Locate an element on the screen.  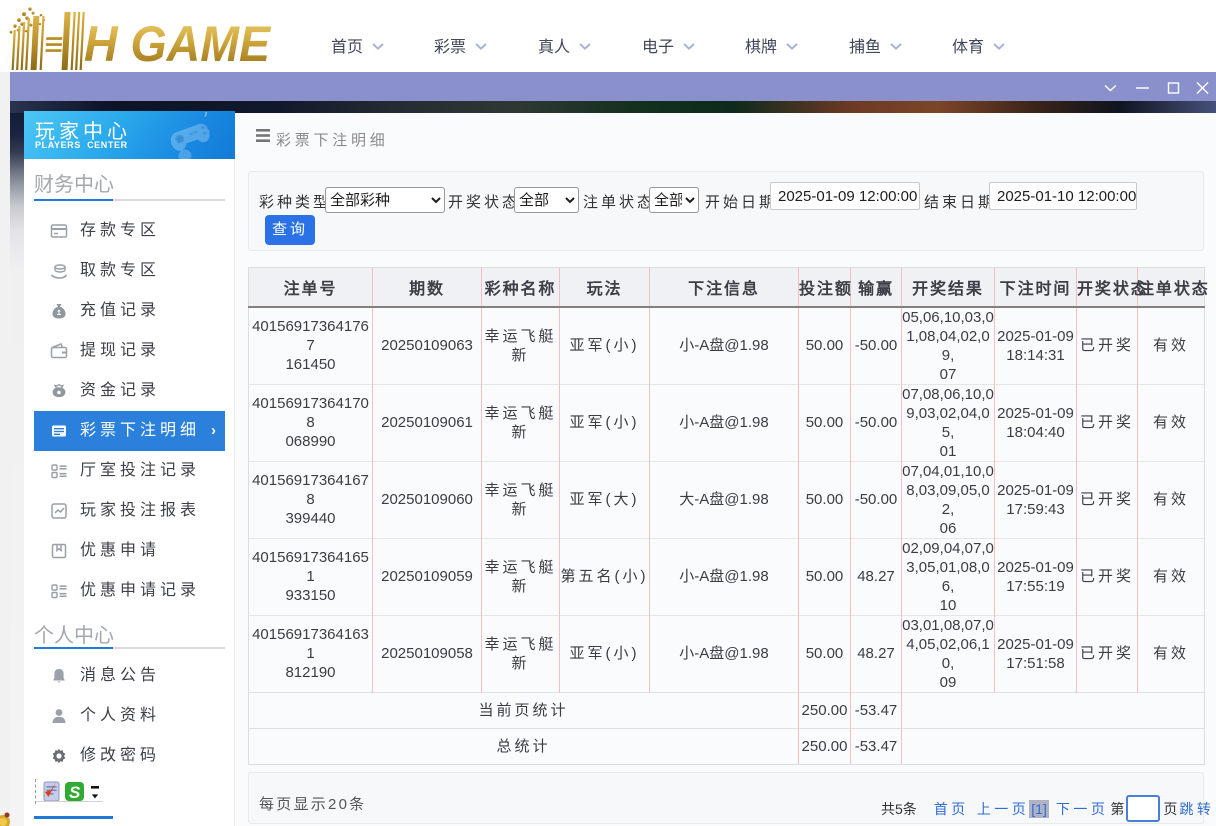
svg-text: S is located at coordinates (75, 792).